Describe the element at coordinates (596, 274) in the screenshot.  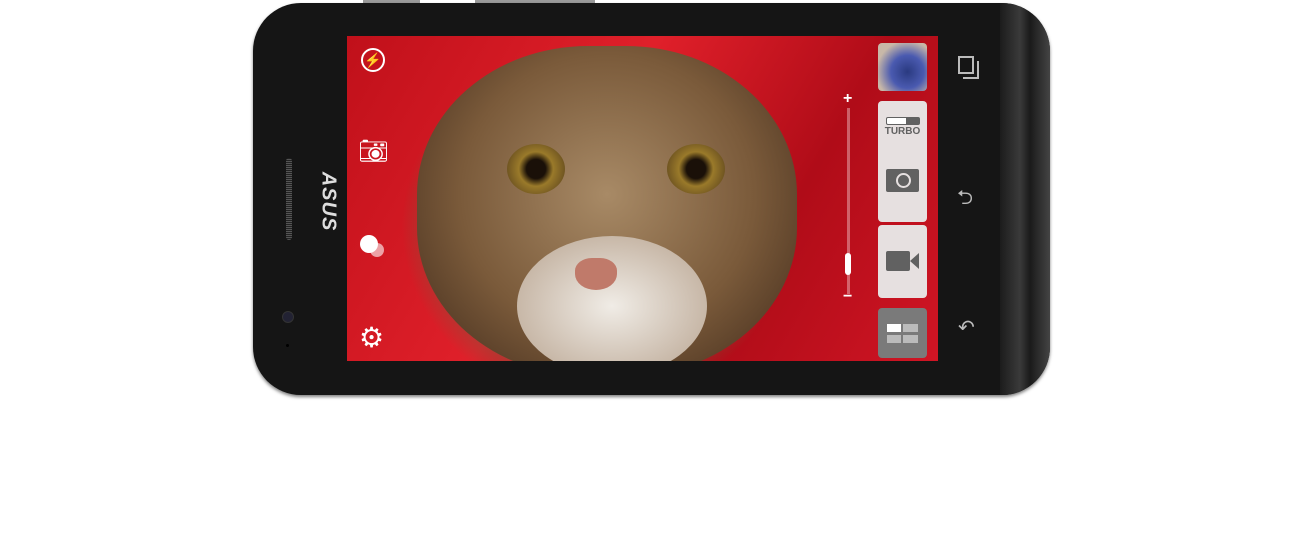
I see `cat-nose` at that location.